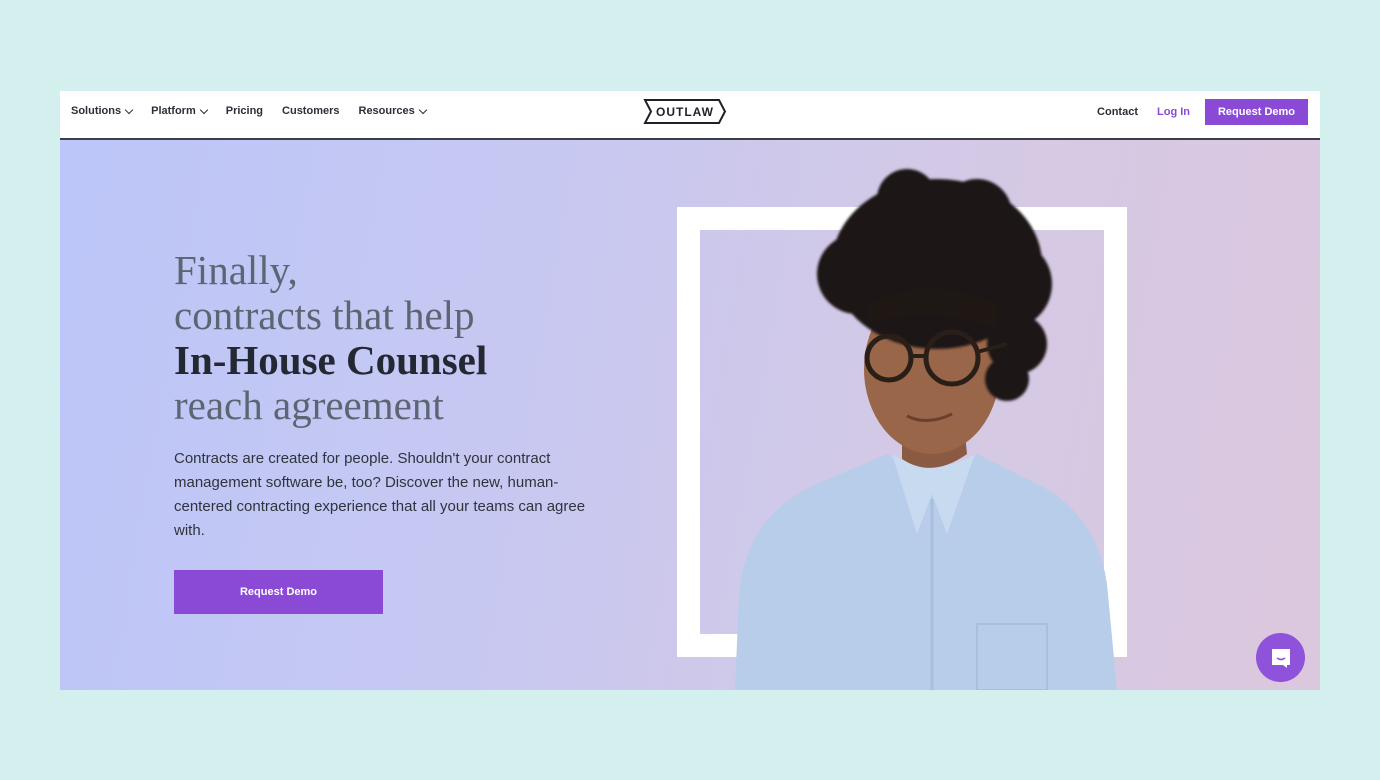  I want to click on logo-banner-icon: OUTLAW, so click(685, 111).